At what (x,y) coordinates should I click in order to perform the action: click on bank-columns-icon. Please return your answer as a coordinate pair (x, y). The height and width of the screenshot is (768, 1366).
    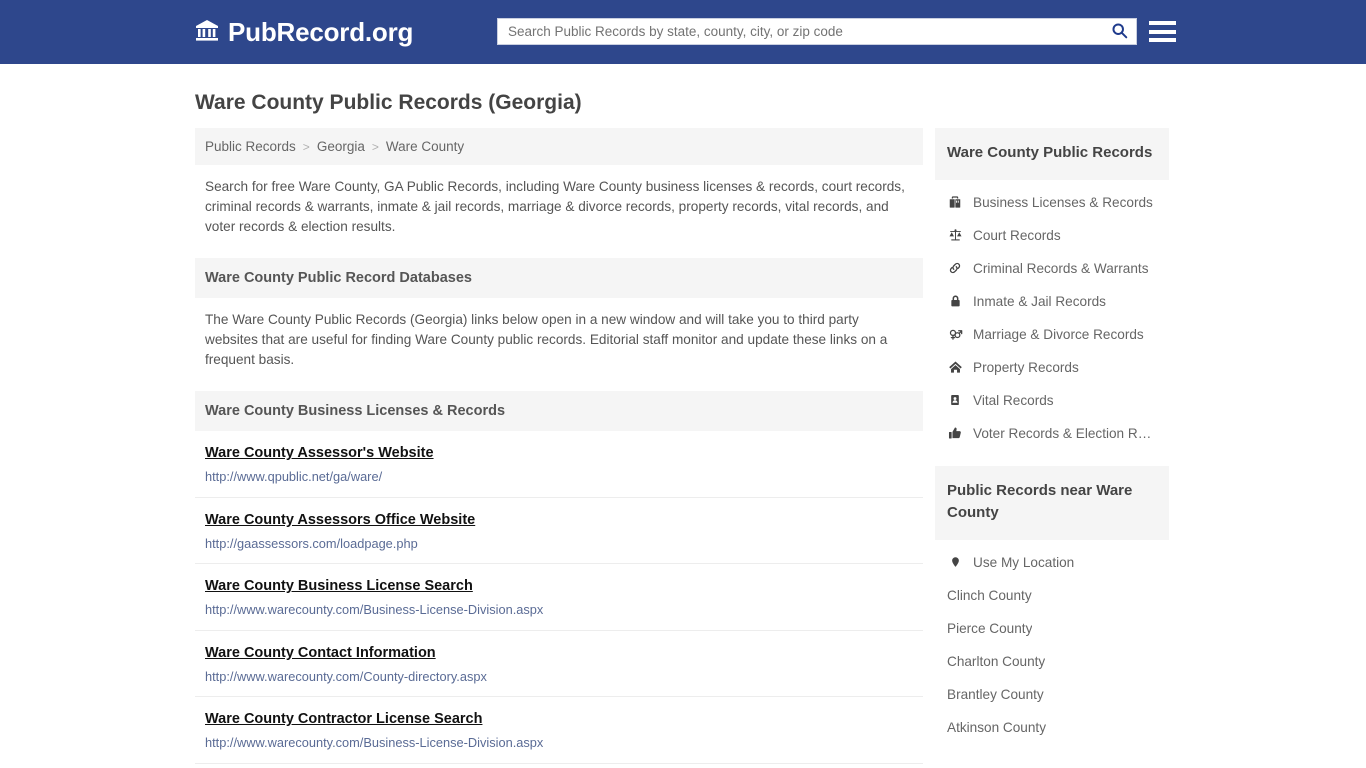
    Looking at the image, I should click on (207, 32).